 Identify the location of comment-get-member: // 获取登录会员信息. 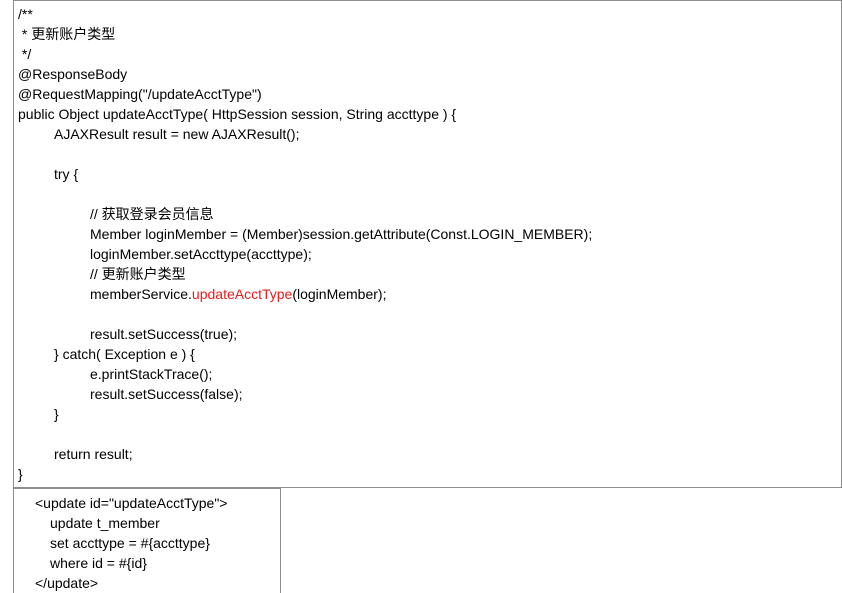
(152, 214).